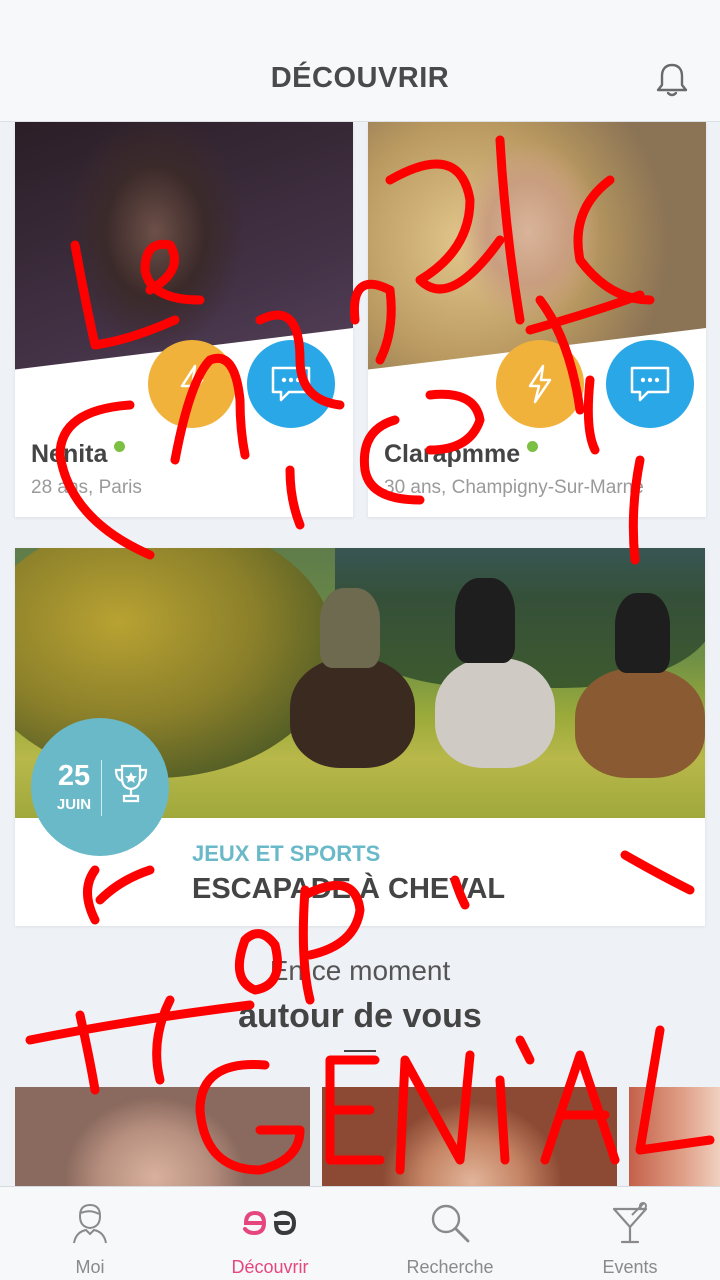  I want to click on event-date-badge: 25 JUIN, so click(100, 787).